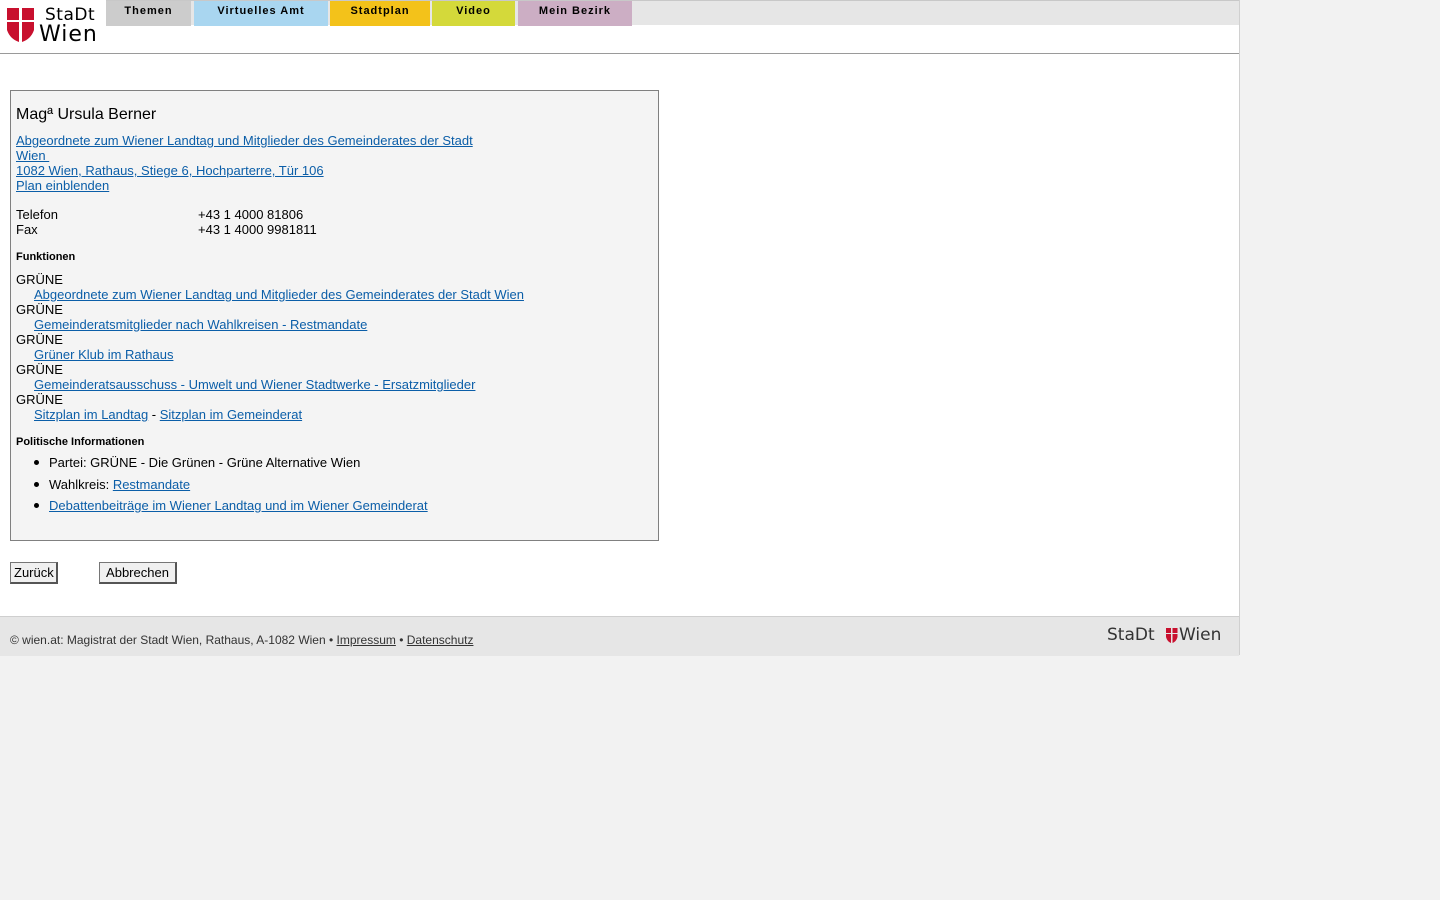 The height and width of the screenshot is (900, 1440). What do you see at coordinates (244, 185) in the screenshot?
I see `show-map-link: Plan einblenden` at bounding box center [244, 185].